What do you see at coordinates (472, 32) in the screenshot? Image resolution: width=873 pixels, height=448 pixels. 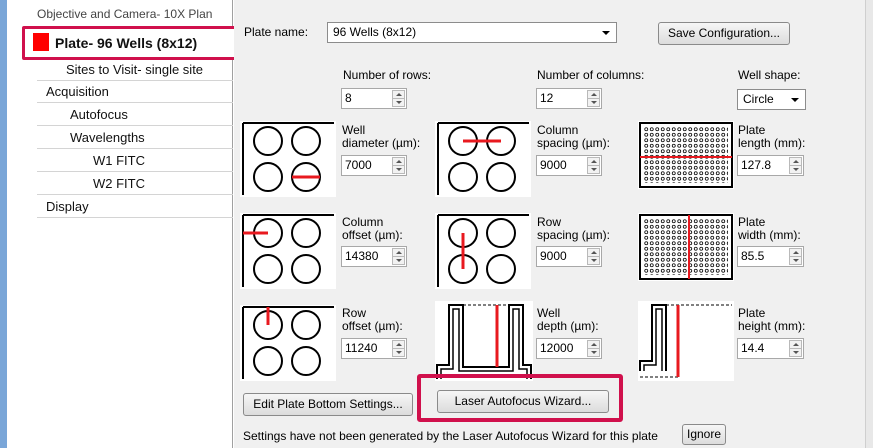 I see `plate-name-select: 96 Wells (8x12)` at bounding box center [472, 32].